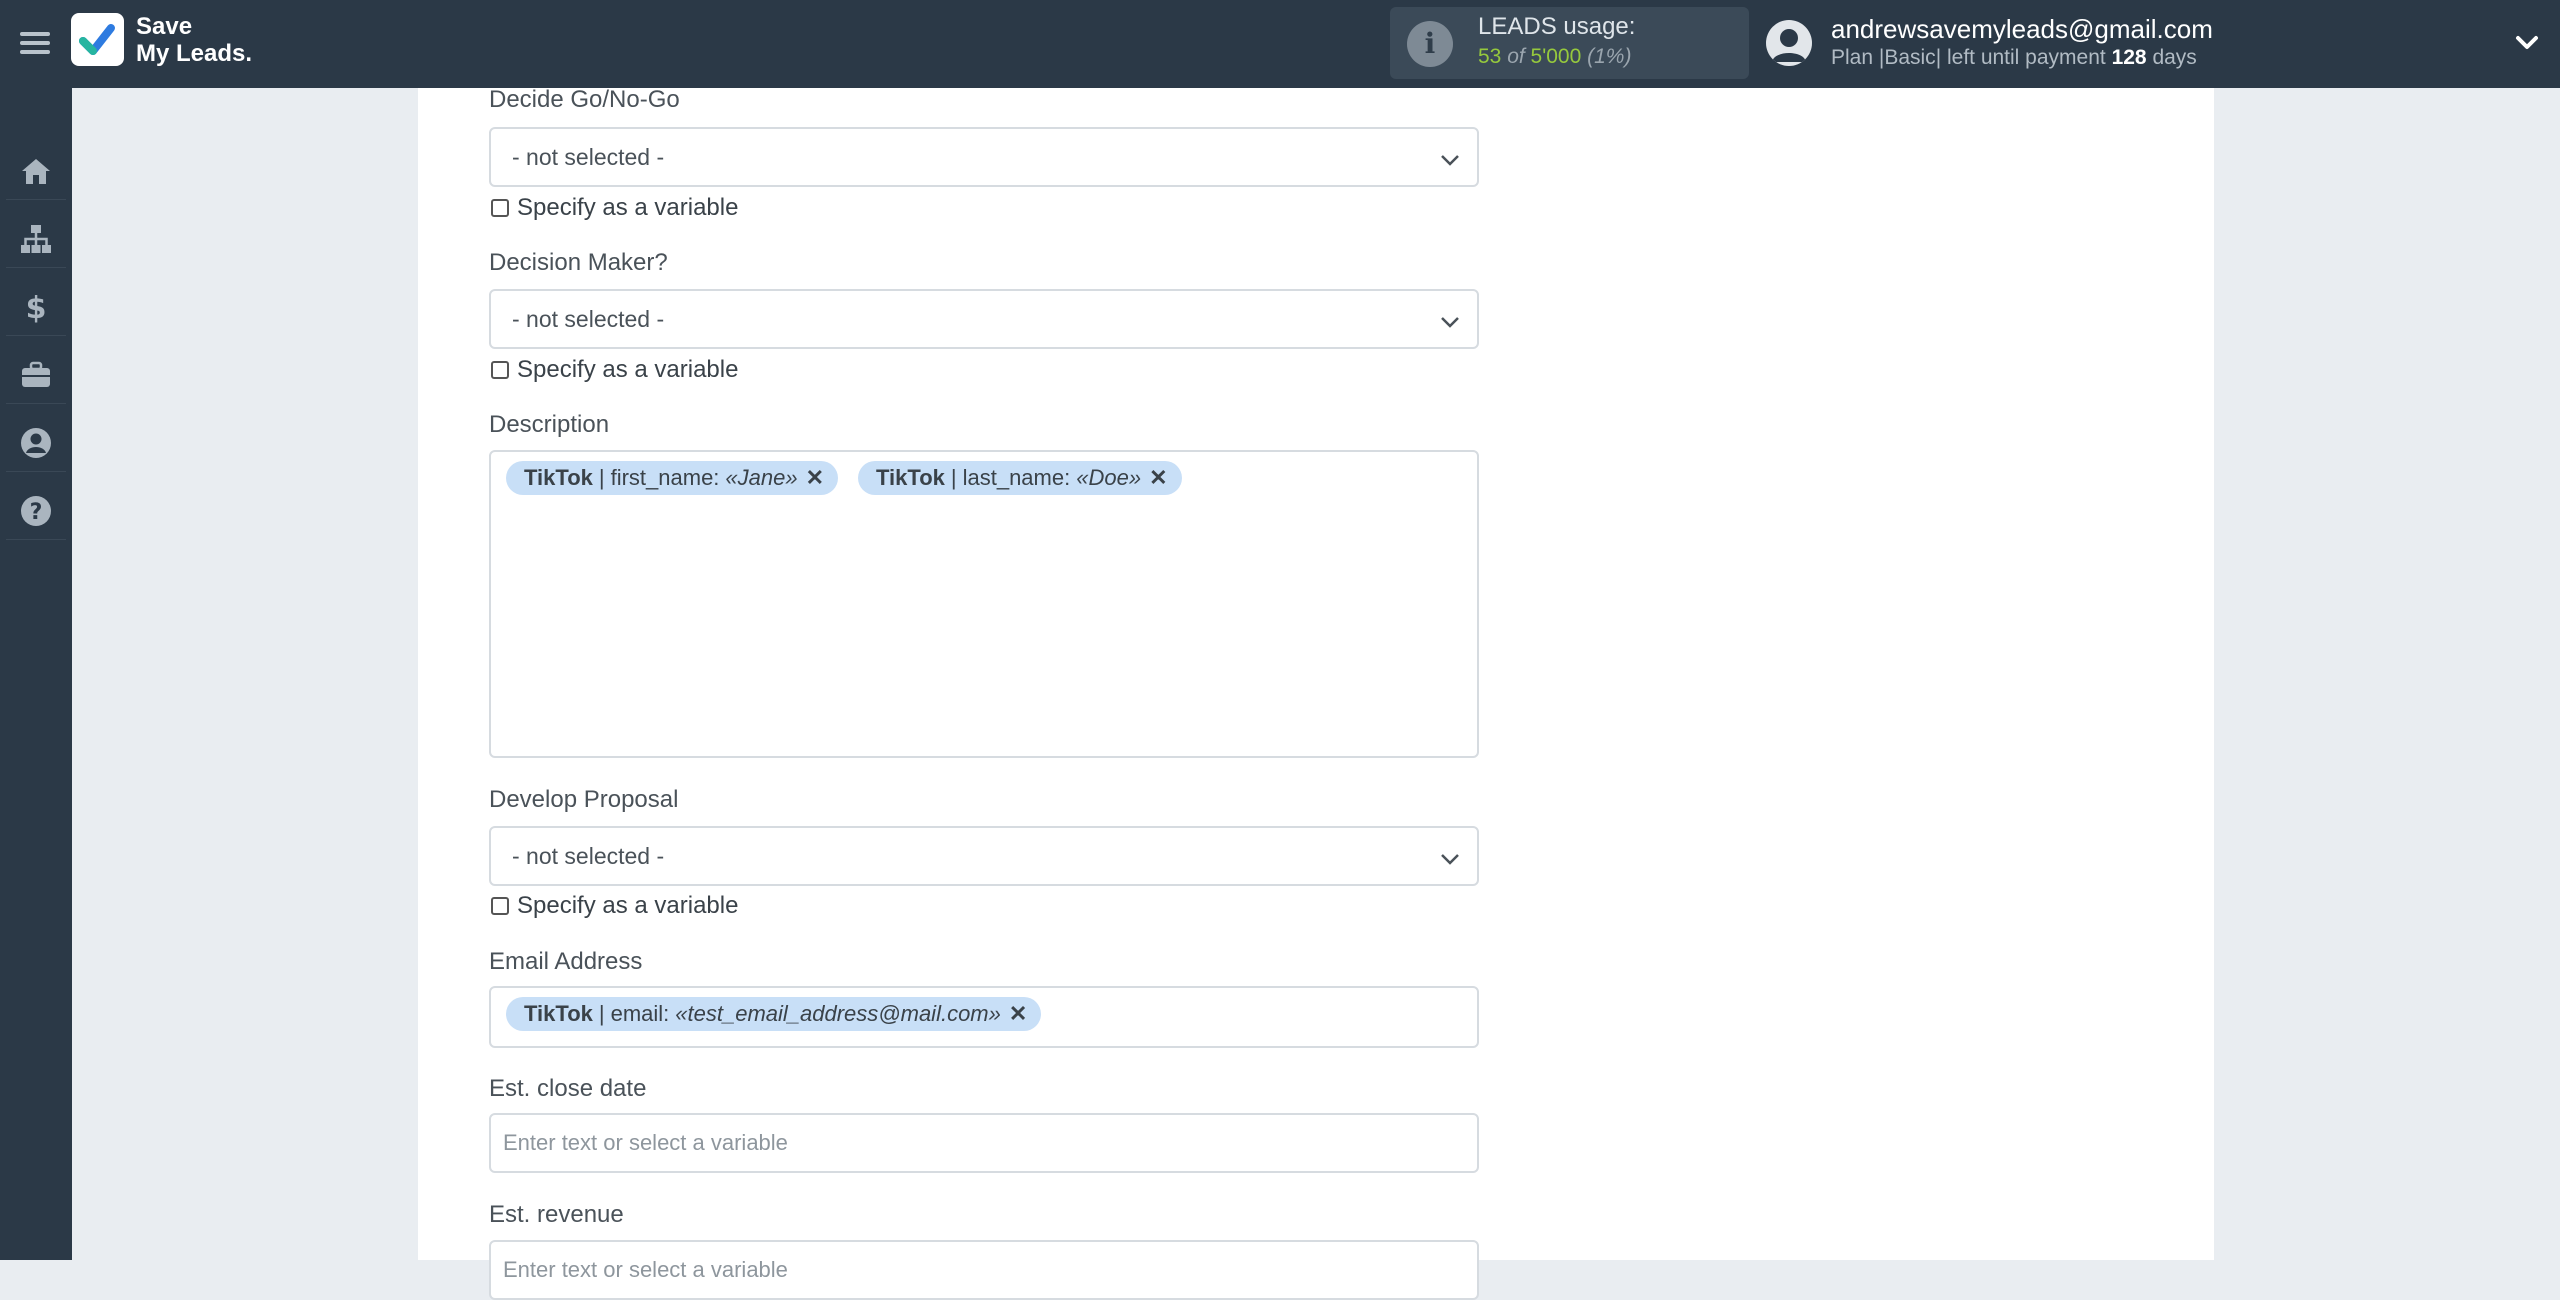  I want to click on decide-go-variable-checkbox, so click(500, 208).